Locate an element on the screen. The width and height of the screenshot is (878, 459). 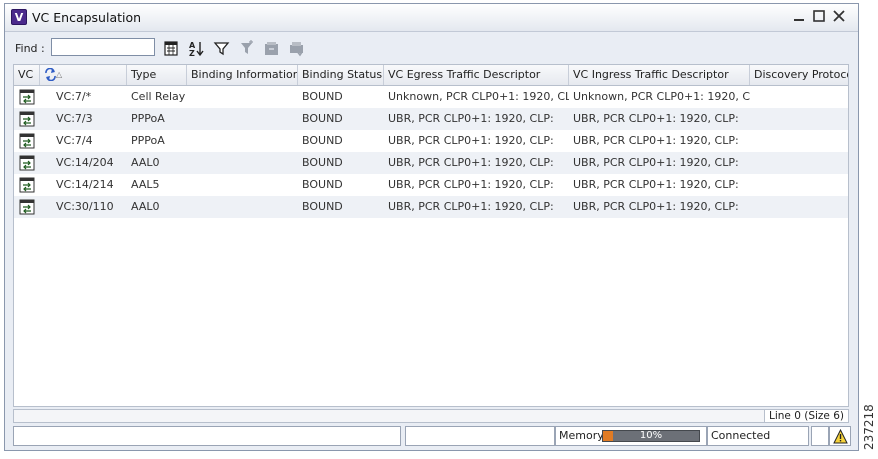
title-bar: V VC Encapsulation is located at coordinates (431, 18).